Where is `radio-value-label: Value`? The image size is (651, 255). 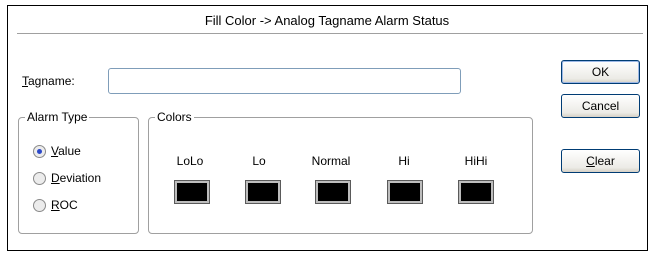 radio-value-label: Value is located at coordinates (66, 151).